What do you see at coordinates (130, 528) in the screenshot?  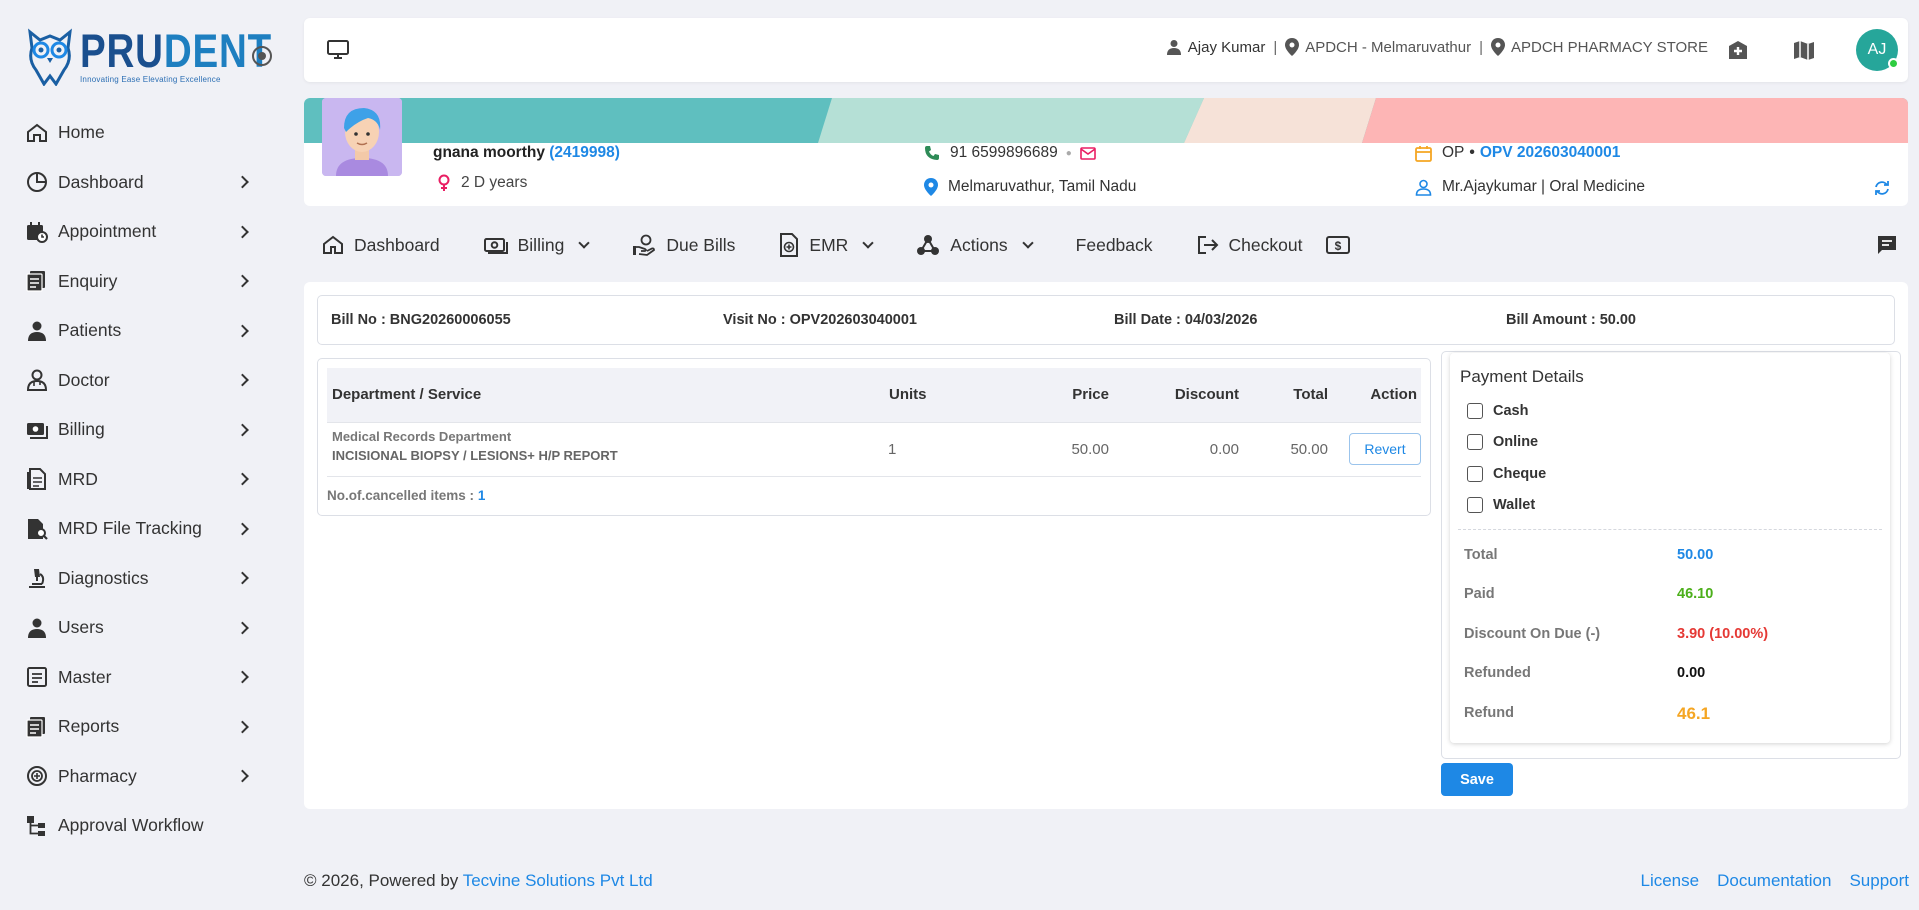 I see `sidebar-item-label: MRD File Tracking` at bounding box center [130, 528].